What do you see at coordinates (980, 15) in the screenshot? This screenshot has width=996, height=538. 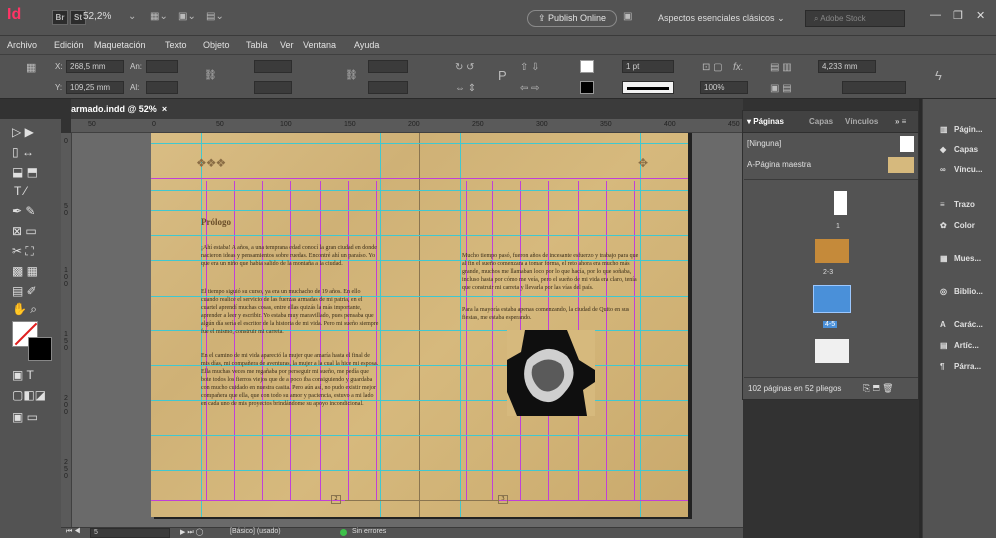 I see `close-icon: ✕` at bounding box center [980, 15].